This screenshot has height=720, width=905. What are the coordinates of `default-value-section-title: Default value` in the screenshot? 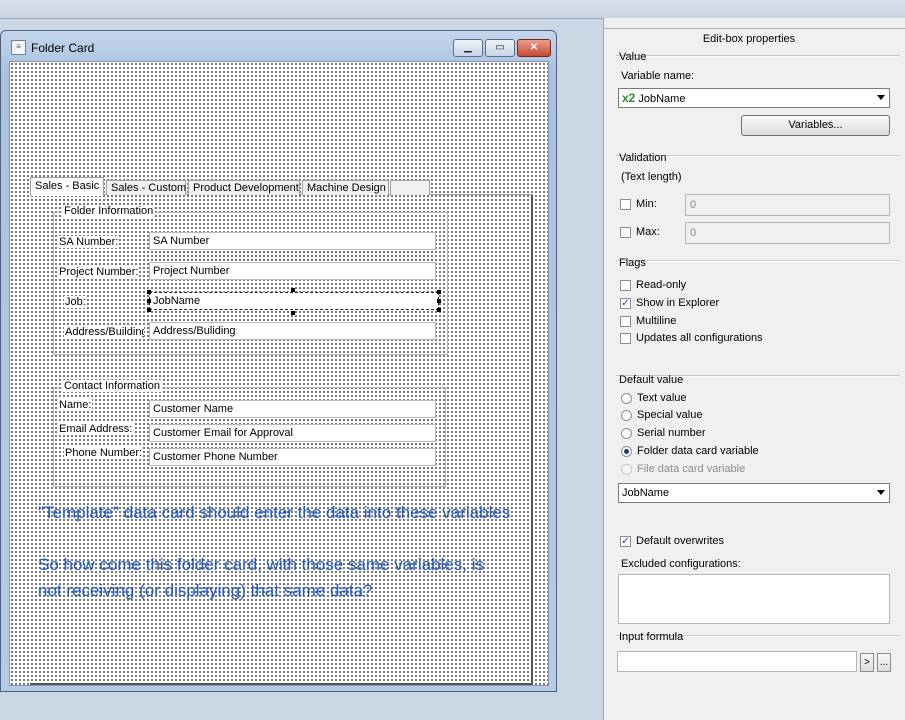 It's located at (651, 380).